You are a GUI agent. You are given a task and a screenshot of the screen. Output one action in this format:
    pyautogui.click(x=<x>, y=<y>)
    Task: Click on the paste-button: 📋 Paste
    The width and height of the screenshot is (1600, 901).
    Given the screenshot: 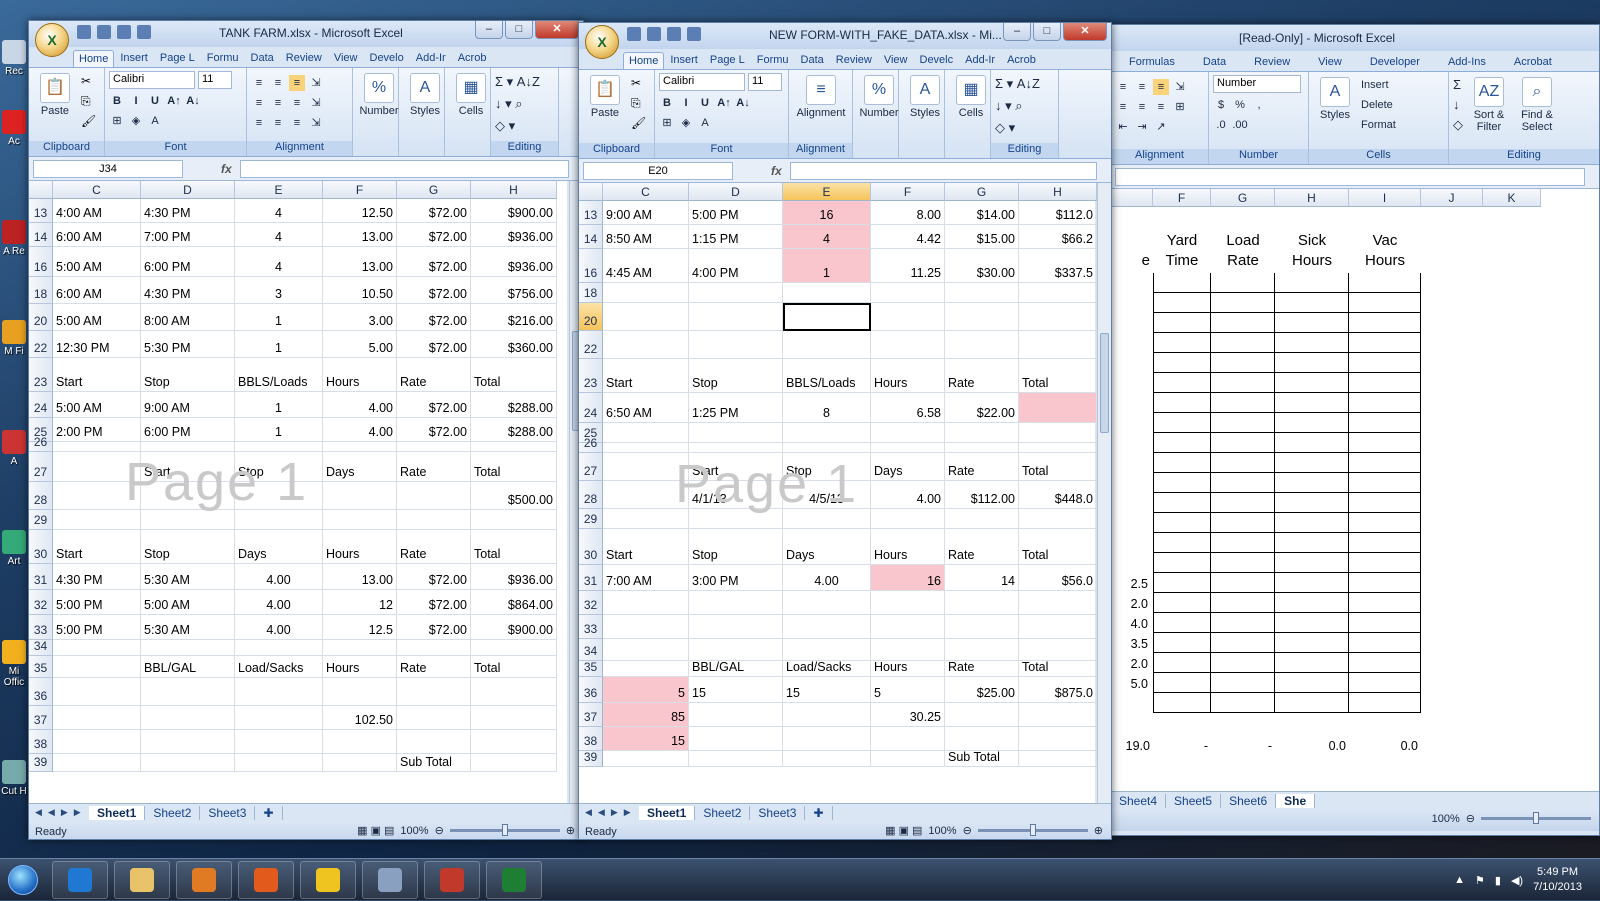 What is the action you would take?
    pyautogui.click(x=55, y=94)
    